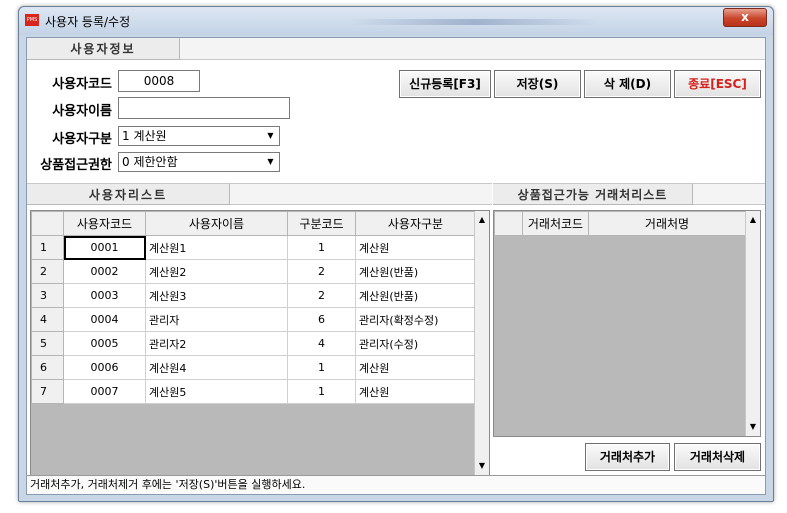 The width and height of the screenshot is (787, 513). I want to click on col-vendor-code: 거래처코드, so click(555, 223).